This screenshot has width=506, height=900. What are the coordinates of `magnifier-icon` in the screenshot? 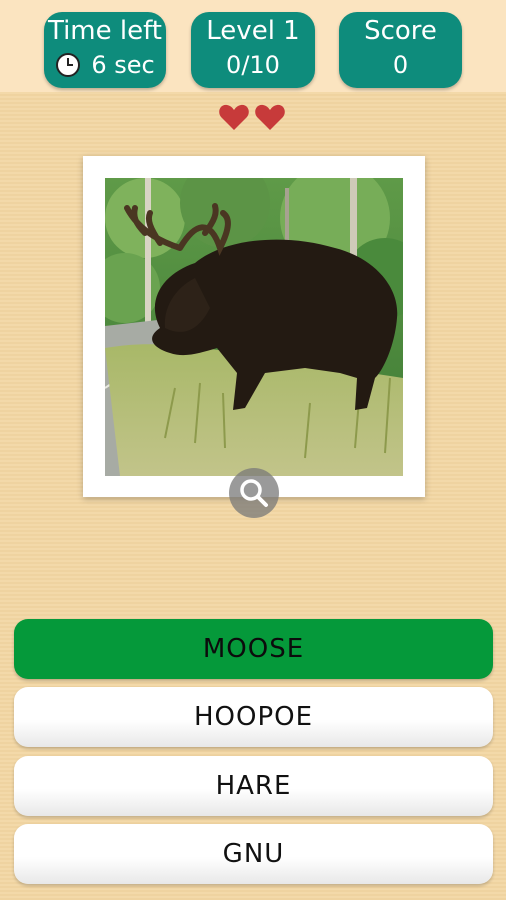 It's located at (254, 493).